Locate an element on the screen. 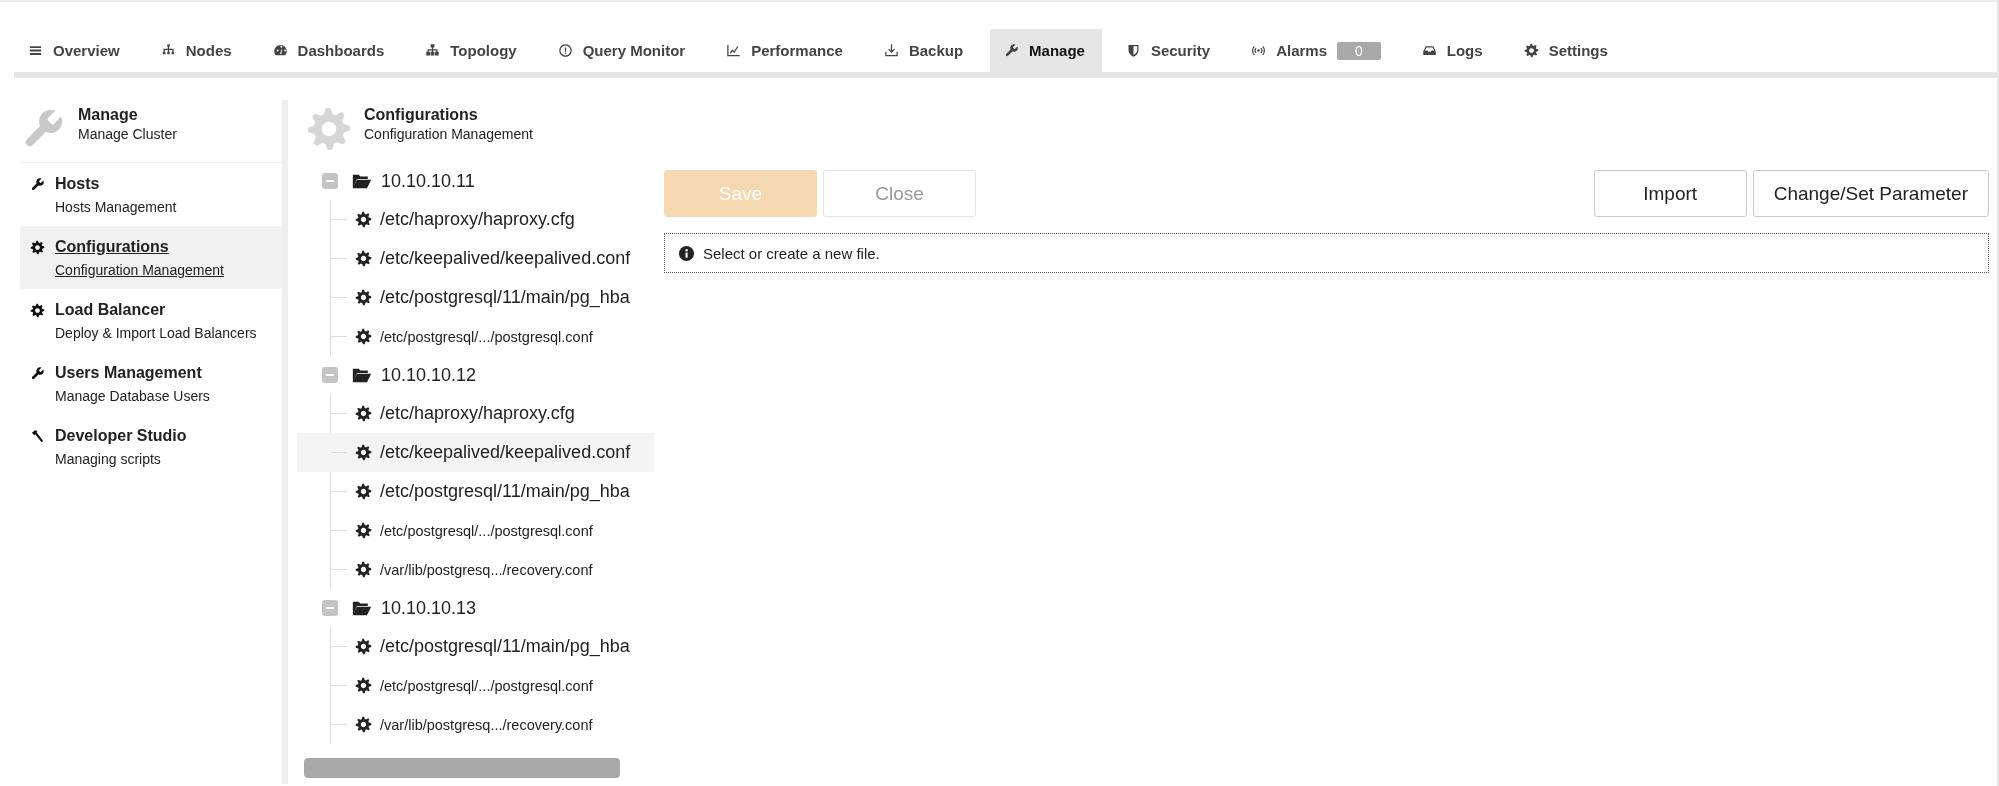  info-icon is located at coordinates (686, 253).